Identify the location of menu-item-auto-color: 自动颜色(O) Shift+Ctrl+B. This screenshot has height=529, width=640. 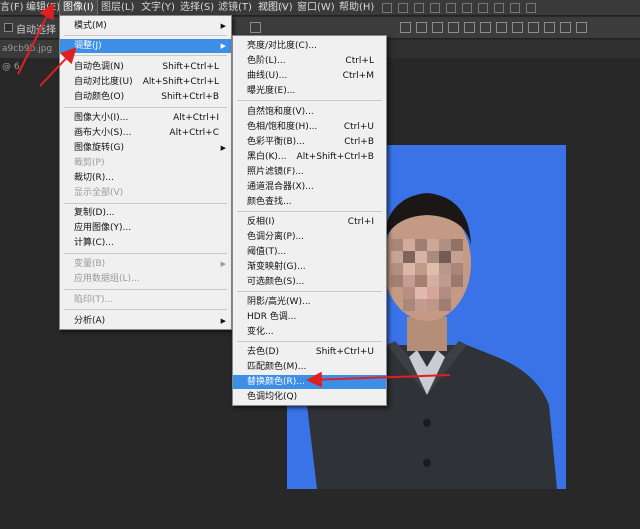
(145, 97).